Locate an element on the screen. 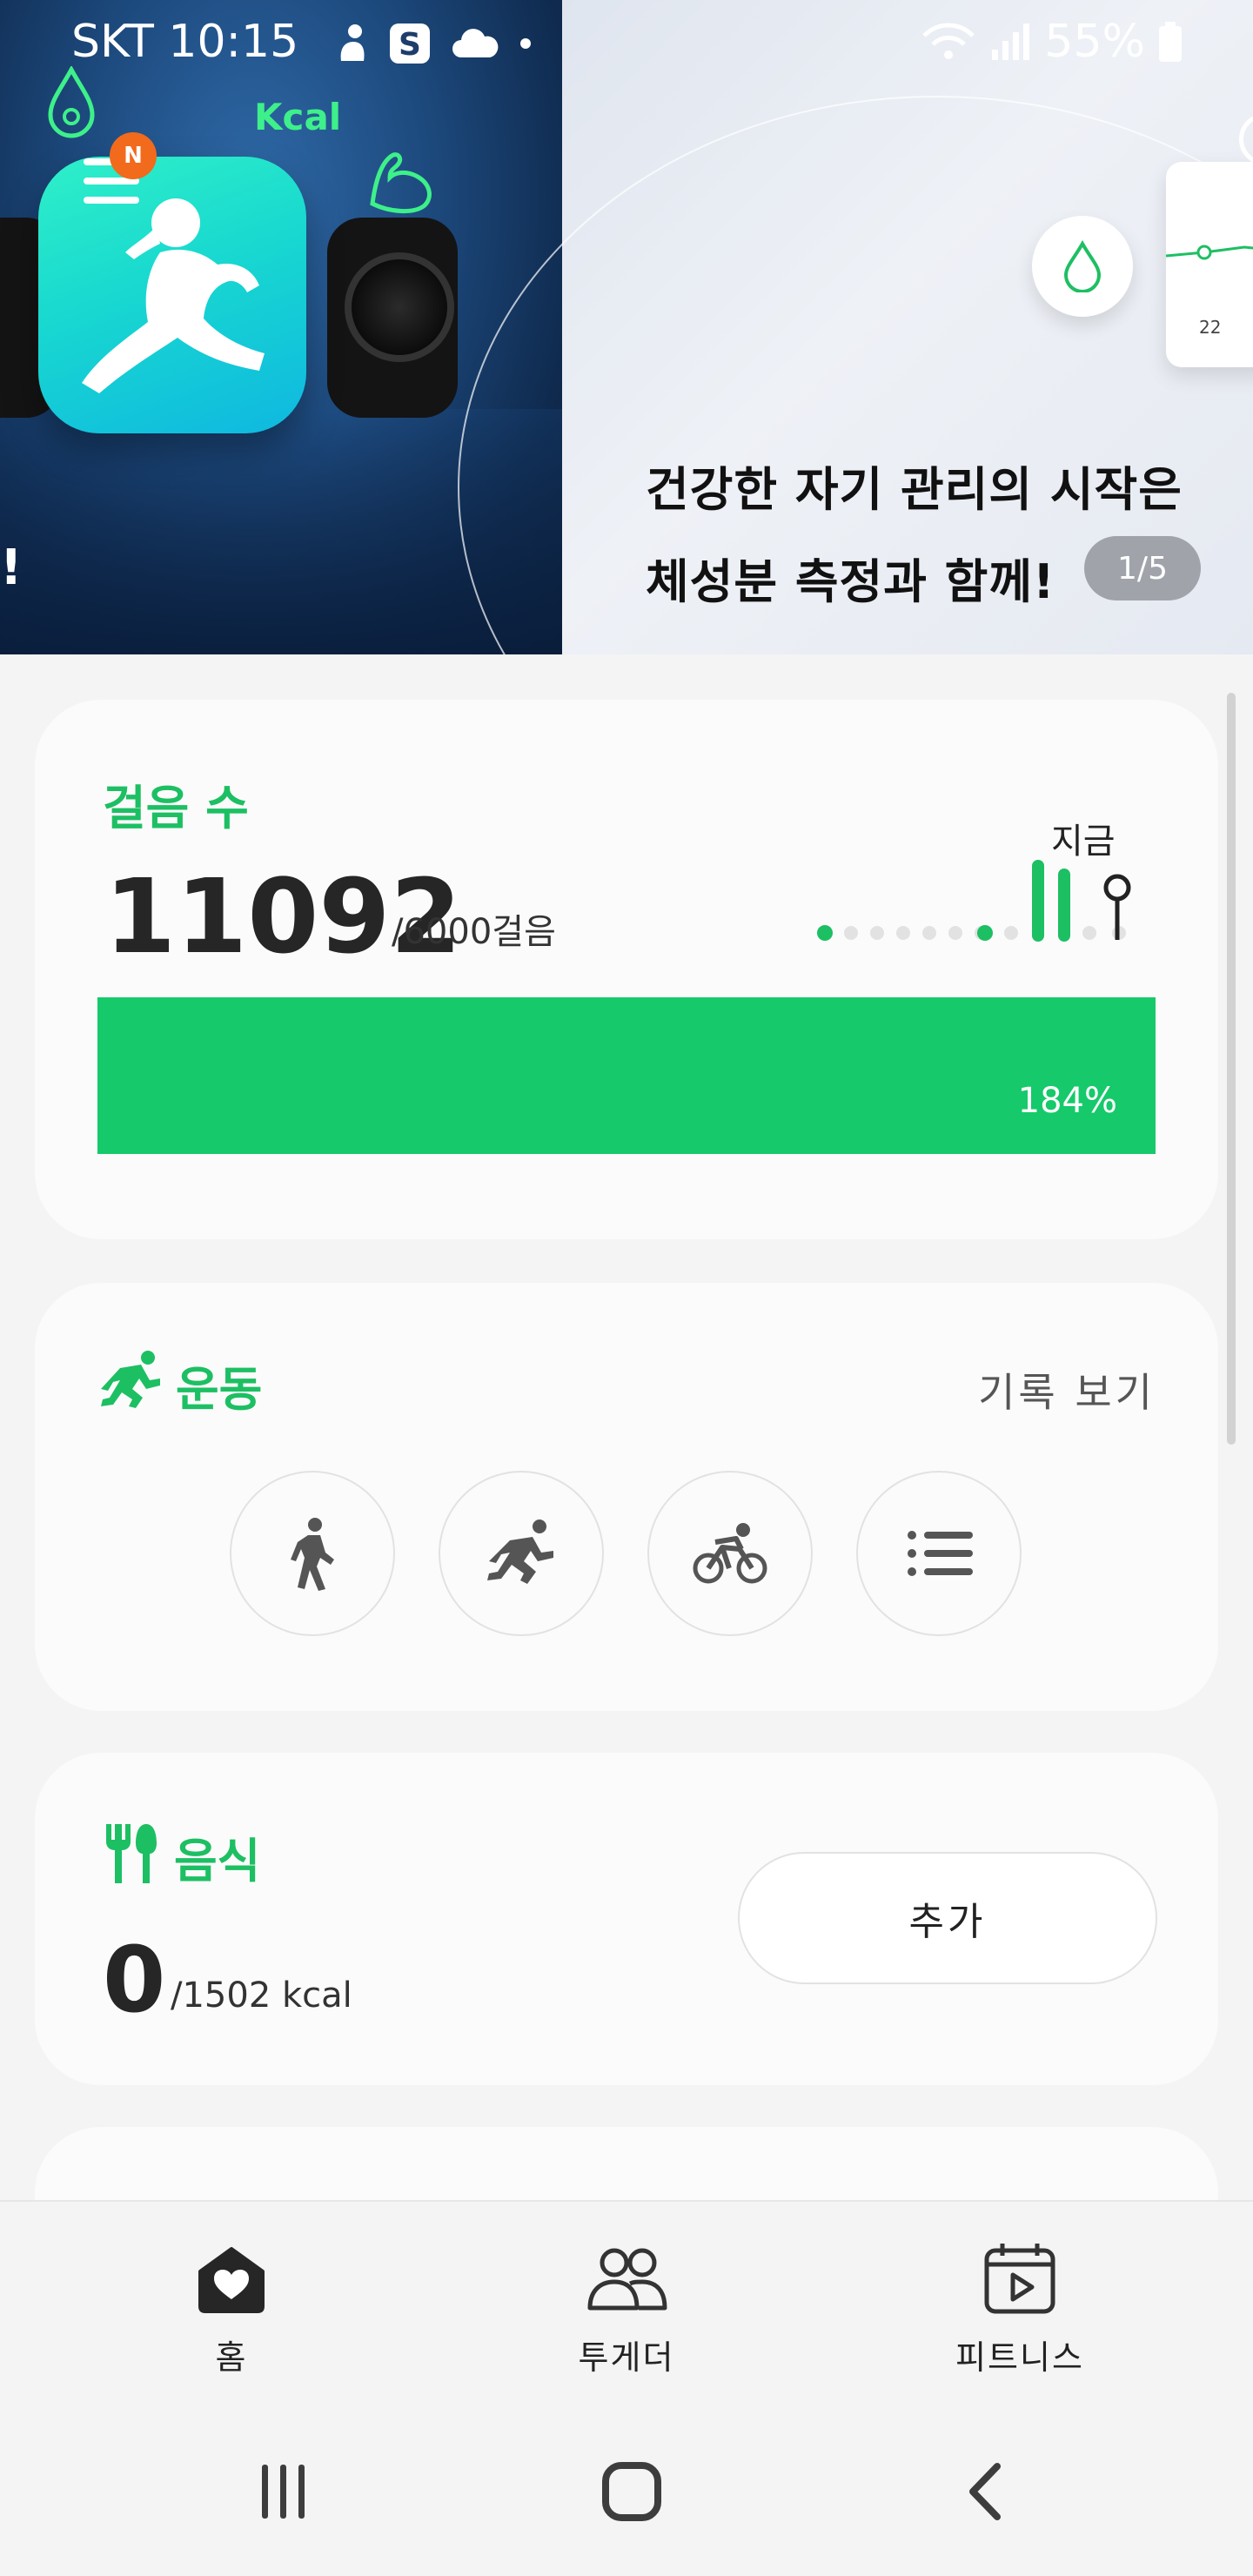 The width and height of the screenshot is (1253, 2576). nav-fitness-label: 피트니스 is located at coordinates (1020, 2357).